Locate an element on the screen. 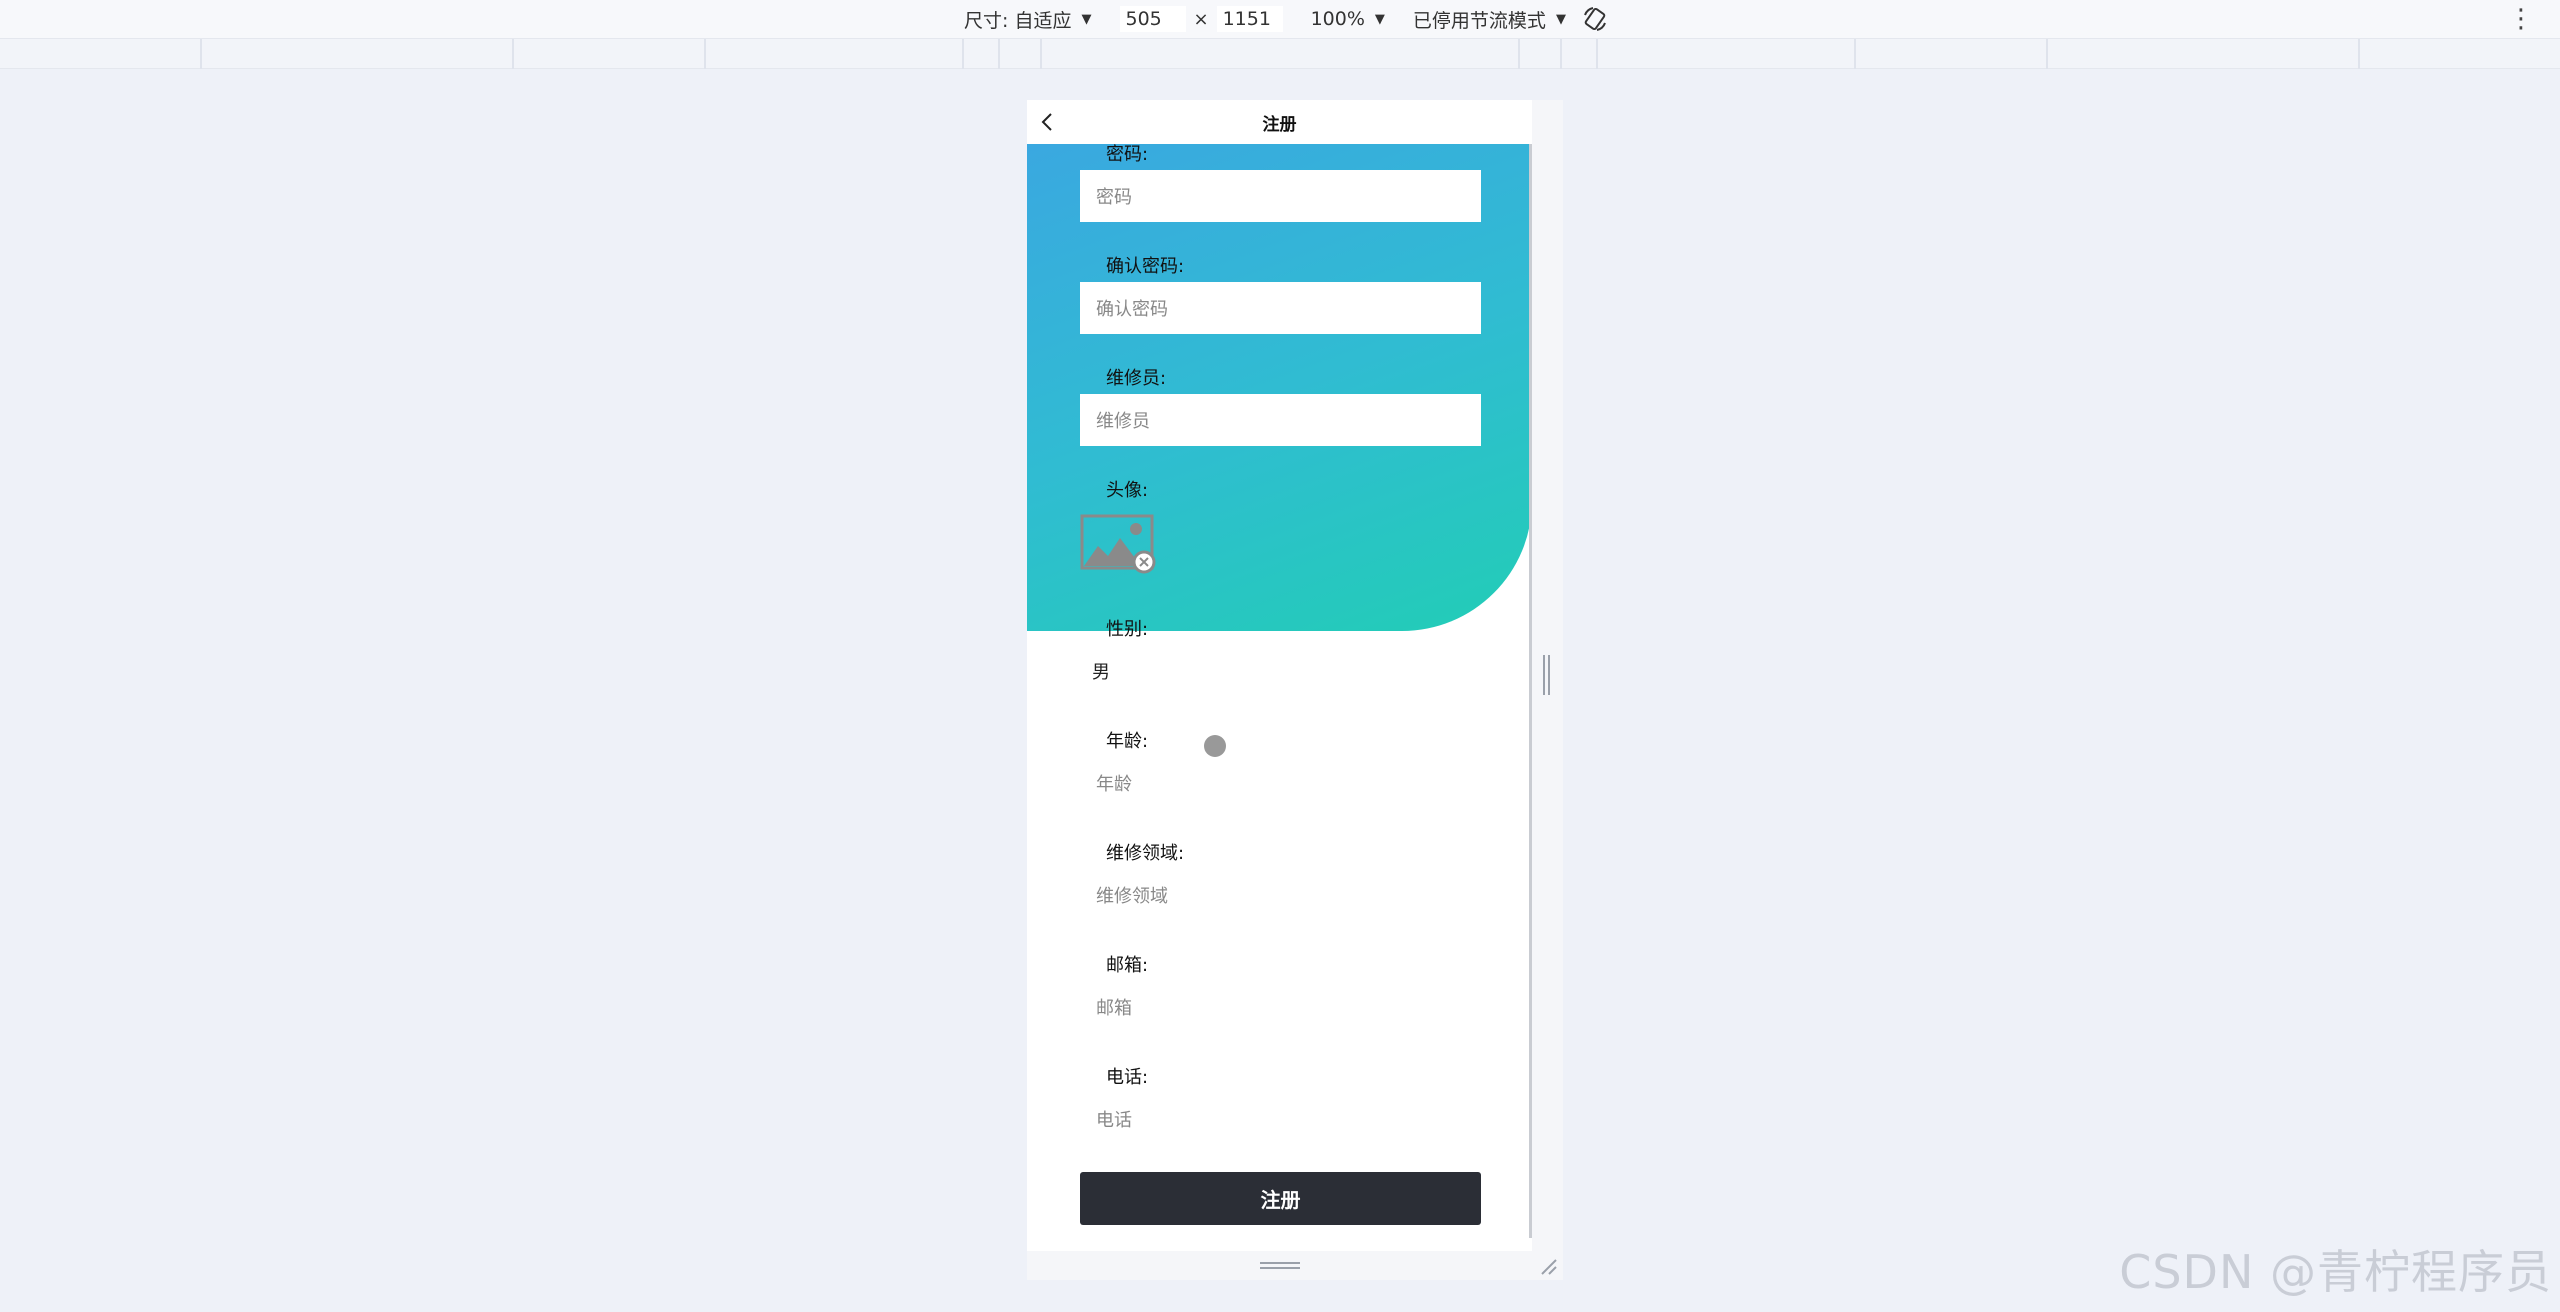 Image resolution: width=2560 pixels, height=1312 pixels. zoom-select: 100% ▼ is located at coordinates (1348, 19).